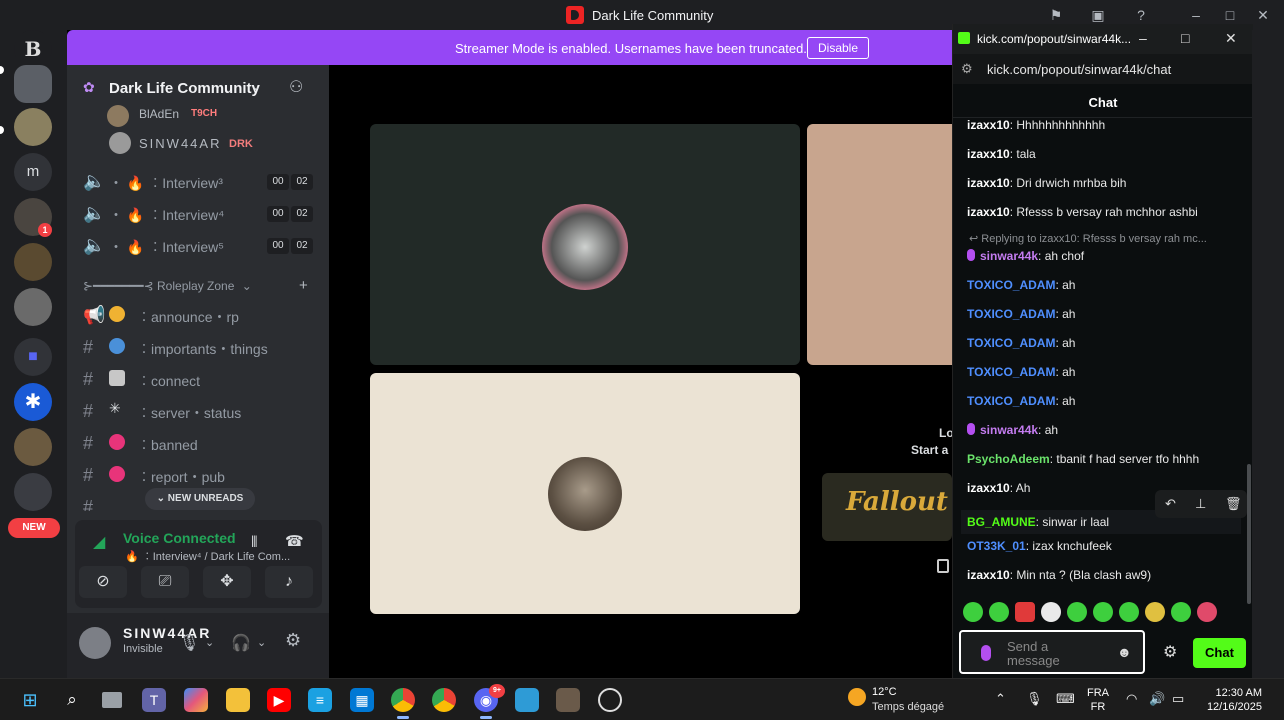 The width and height of the screenshot is (1284, 720). Describe the element at coordinates (201, 181) in the screenshot. I see `voice-channel-interview-3: 🔈 ・ 🔥 ︰Interview³ 00 02` at that location.